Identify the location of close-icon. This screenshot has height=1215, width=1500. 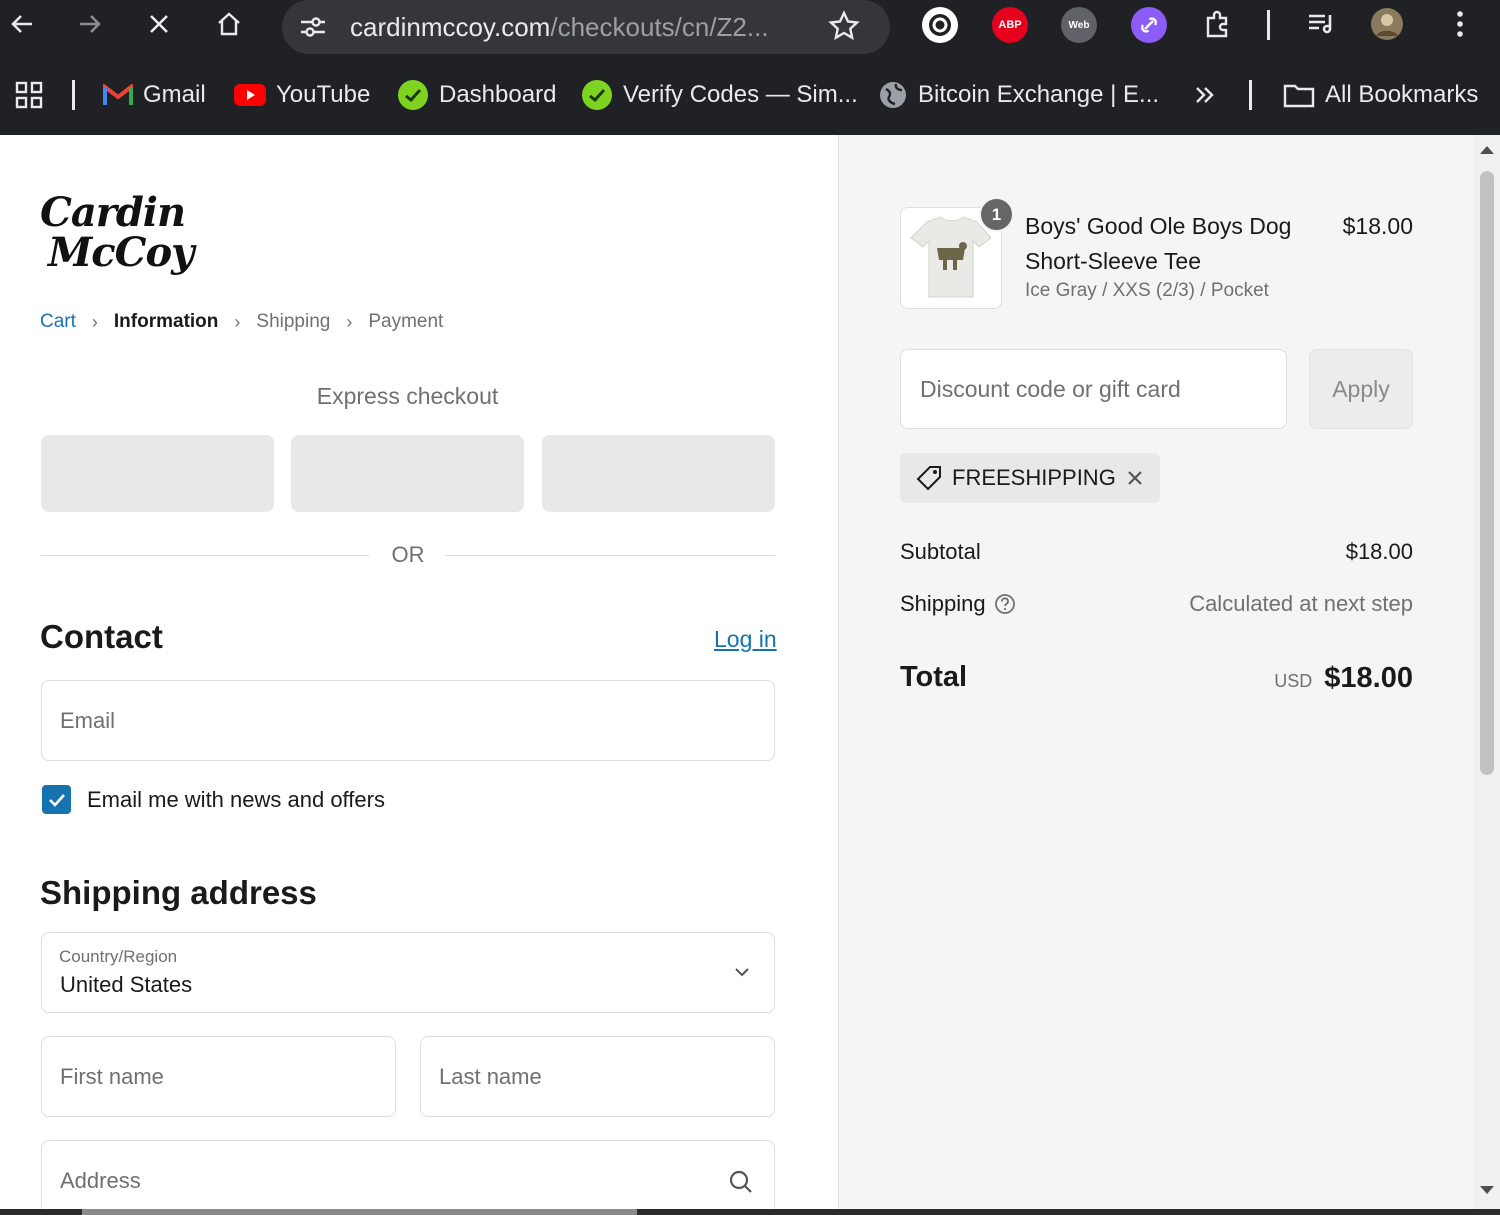
(159, 24).